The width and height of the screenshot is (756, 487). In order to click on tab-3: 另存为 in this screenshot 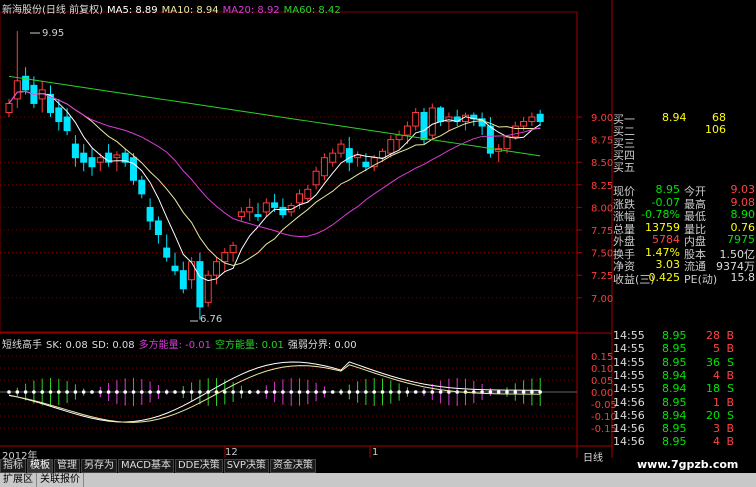, I will do `click(99, 466)`.